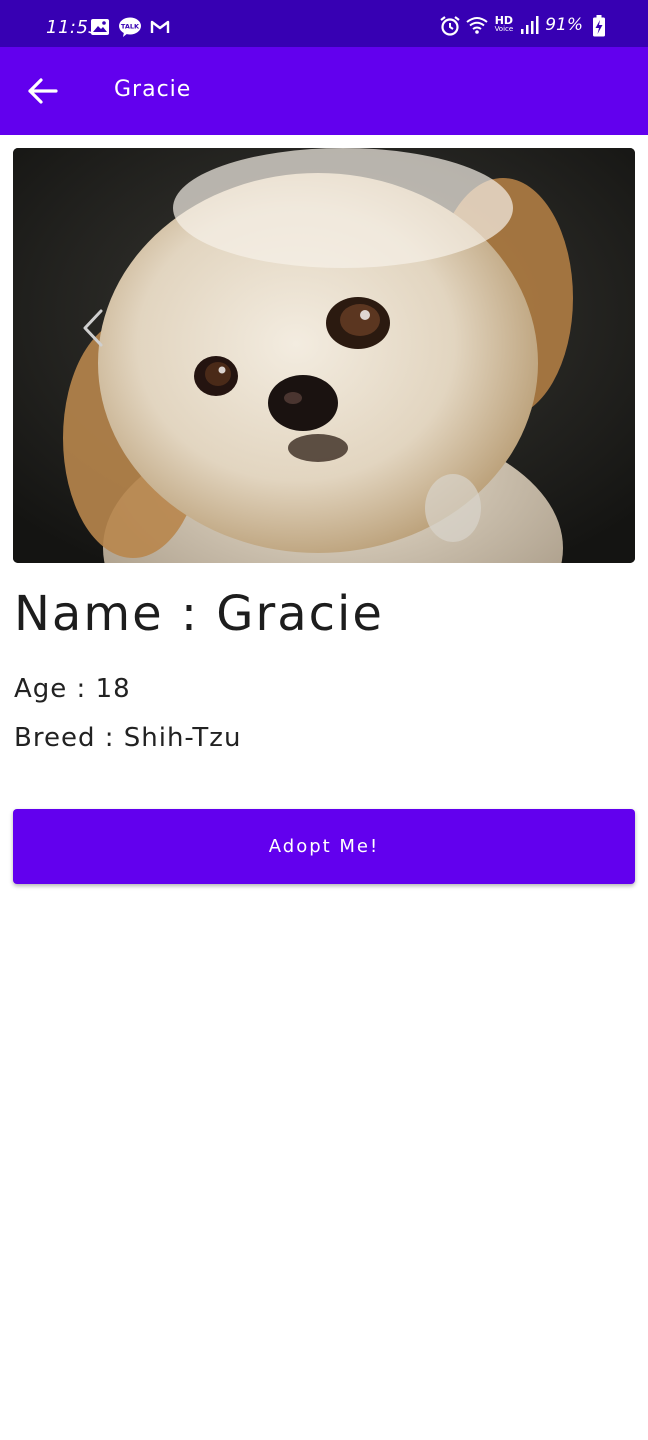 The image size is (648, 1440). I want to click on chevron-left-icon, so click(93, 328).